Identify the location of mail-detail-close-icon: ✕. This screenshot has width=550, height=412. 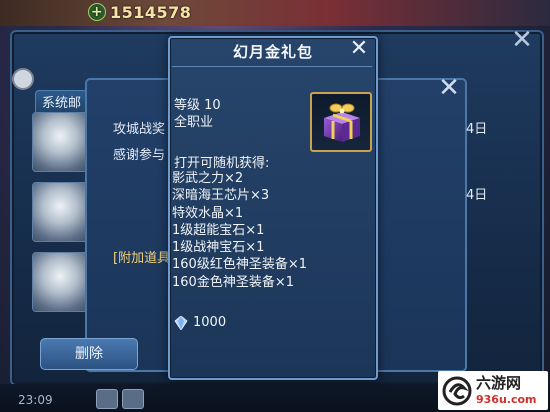
(449, 88).